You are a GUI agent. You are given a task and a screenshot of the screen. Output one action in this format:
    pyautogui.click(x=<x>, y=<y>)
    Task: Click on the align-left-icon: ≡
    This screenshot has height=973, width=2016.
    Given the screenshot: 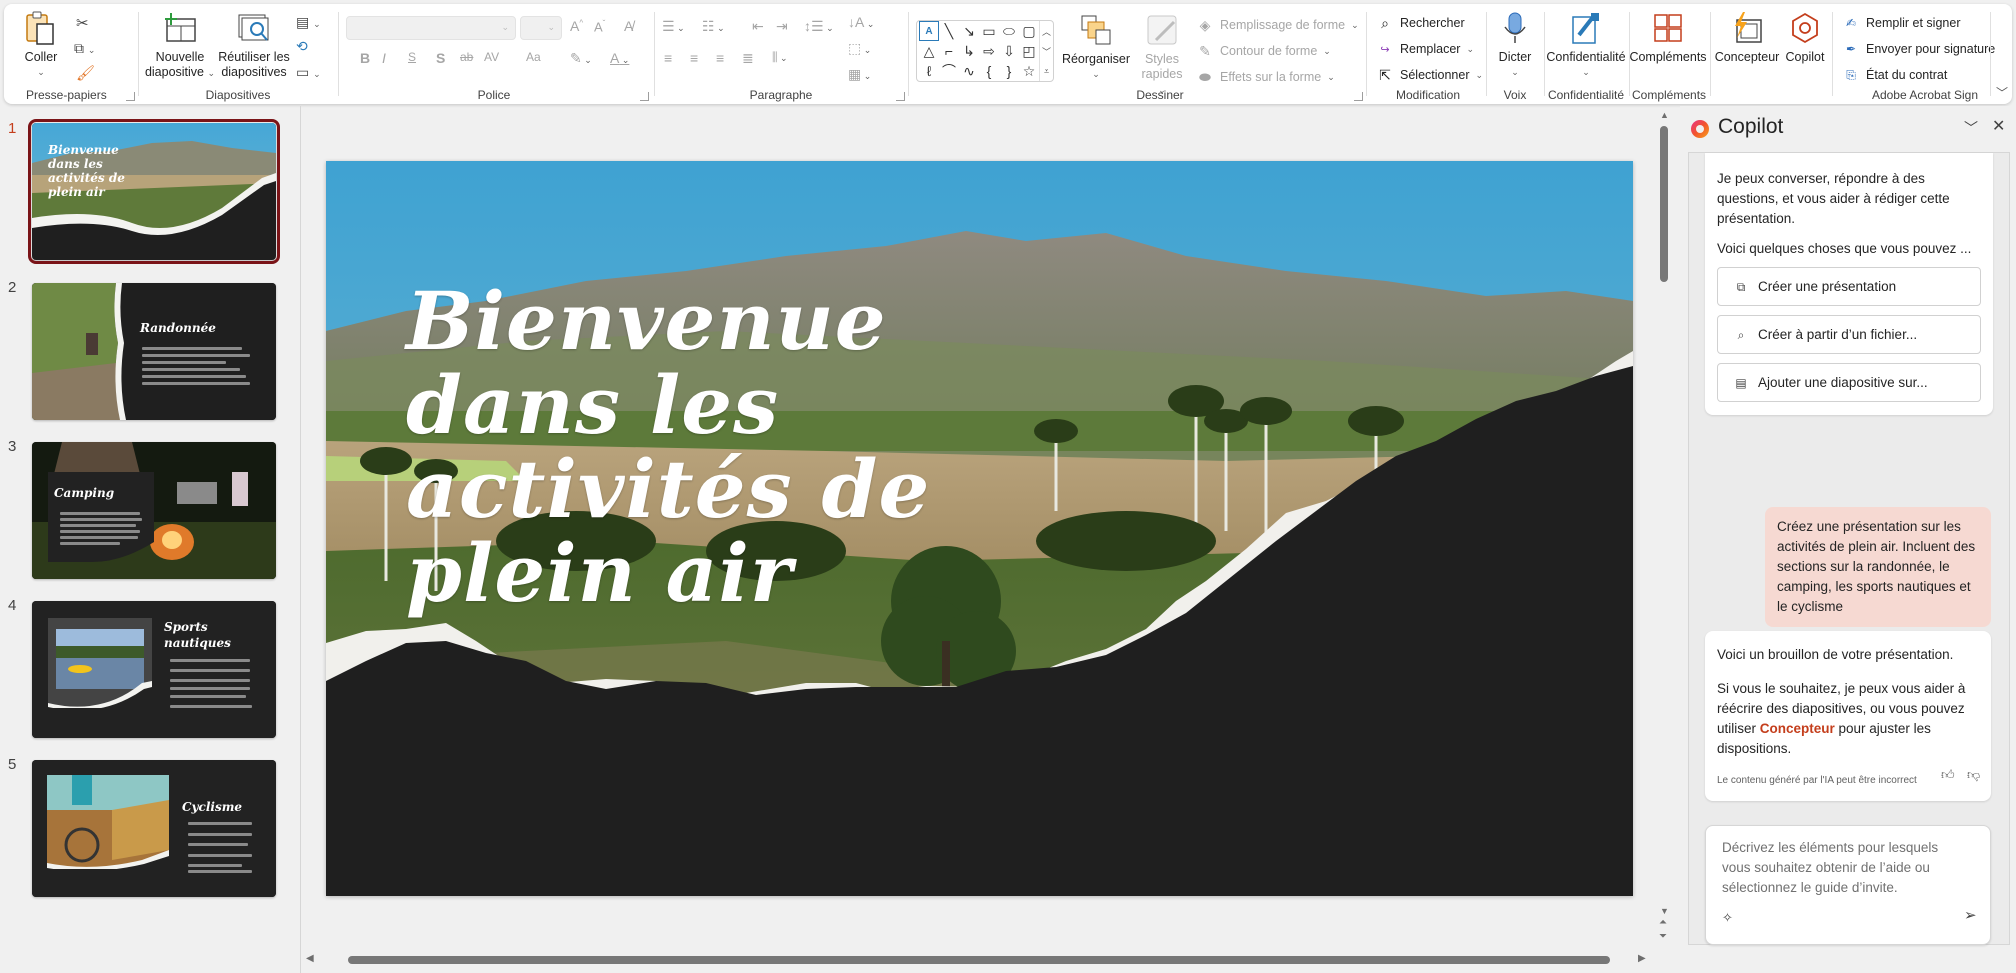 What is the action you would take?
    pyautogui.click(x=668, y=58)
    